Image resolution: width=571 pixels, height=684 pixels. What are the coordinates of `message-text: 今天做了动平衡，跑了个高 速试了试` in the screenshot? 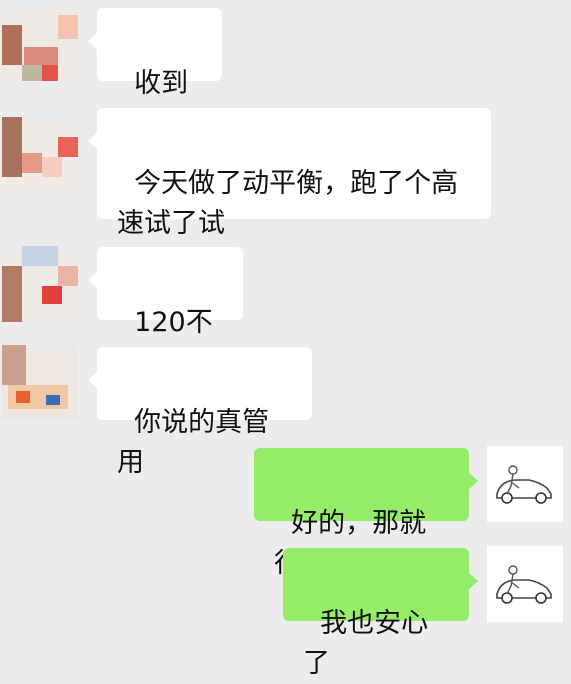 It's located at (288, 203).